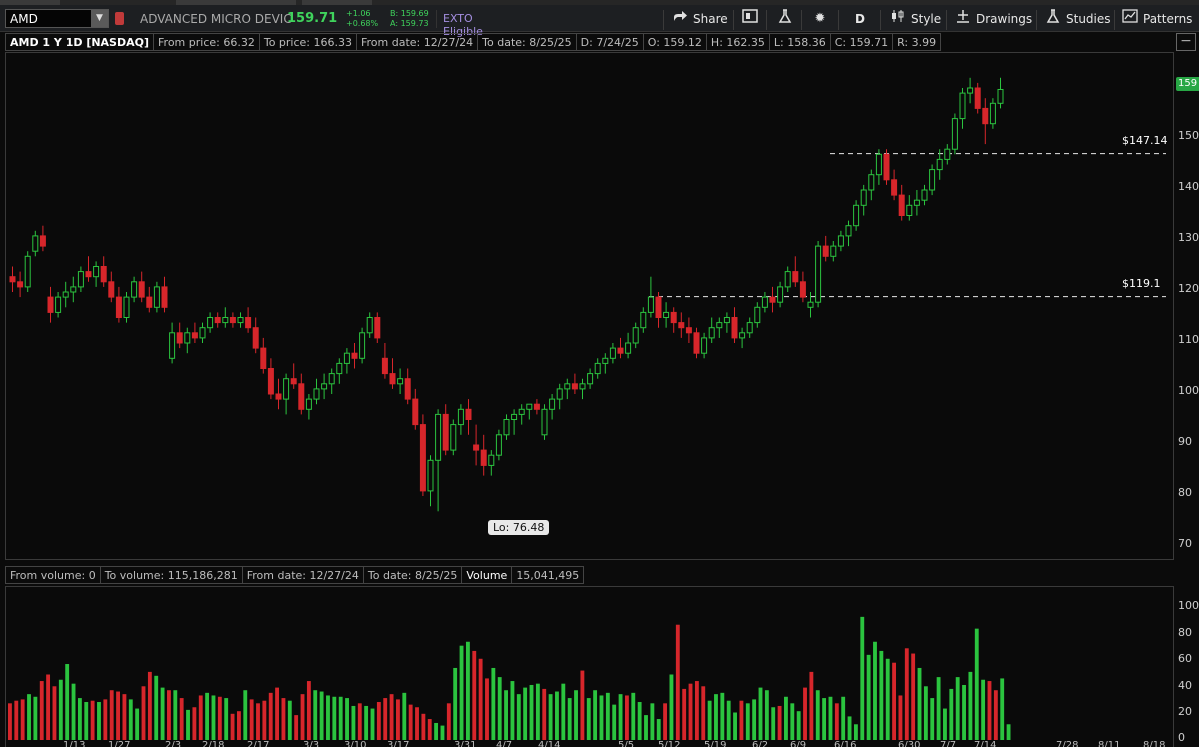 The width and height of the screenshot is (1199, 747). Describe the element at coordinates (1145, 140) in the screenshot. I see `price-level-label-upper: $147.14` at that location.